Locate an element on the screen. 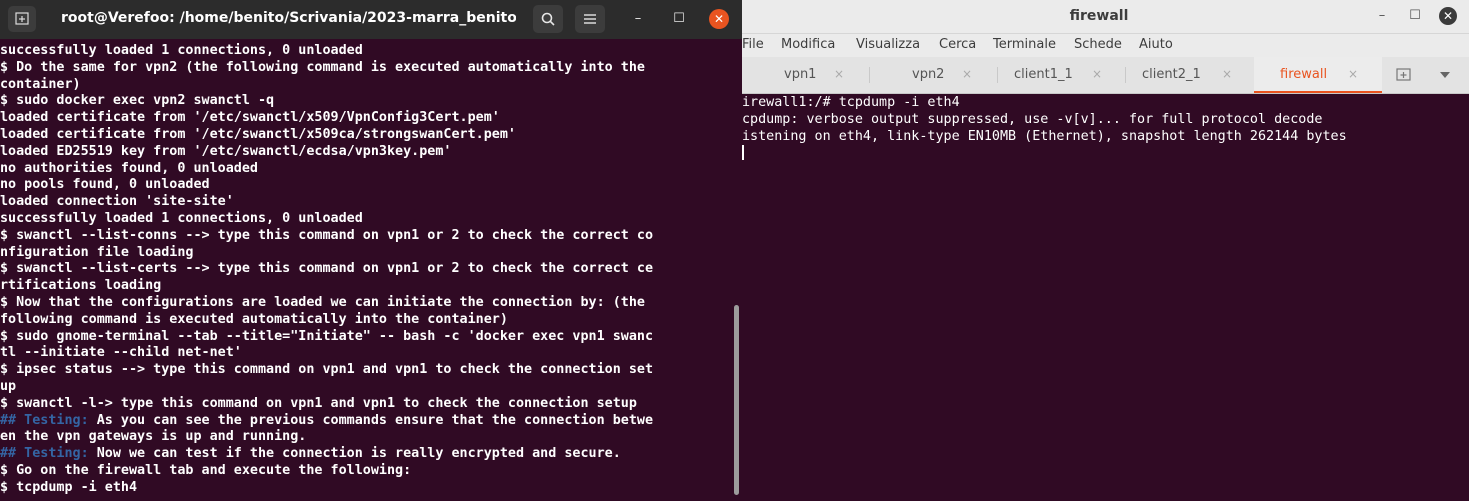  search-icon is located at coordinates (548, 19).